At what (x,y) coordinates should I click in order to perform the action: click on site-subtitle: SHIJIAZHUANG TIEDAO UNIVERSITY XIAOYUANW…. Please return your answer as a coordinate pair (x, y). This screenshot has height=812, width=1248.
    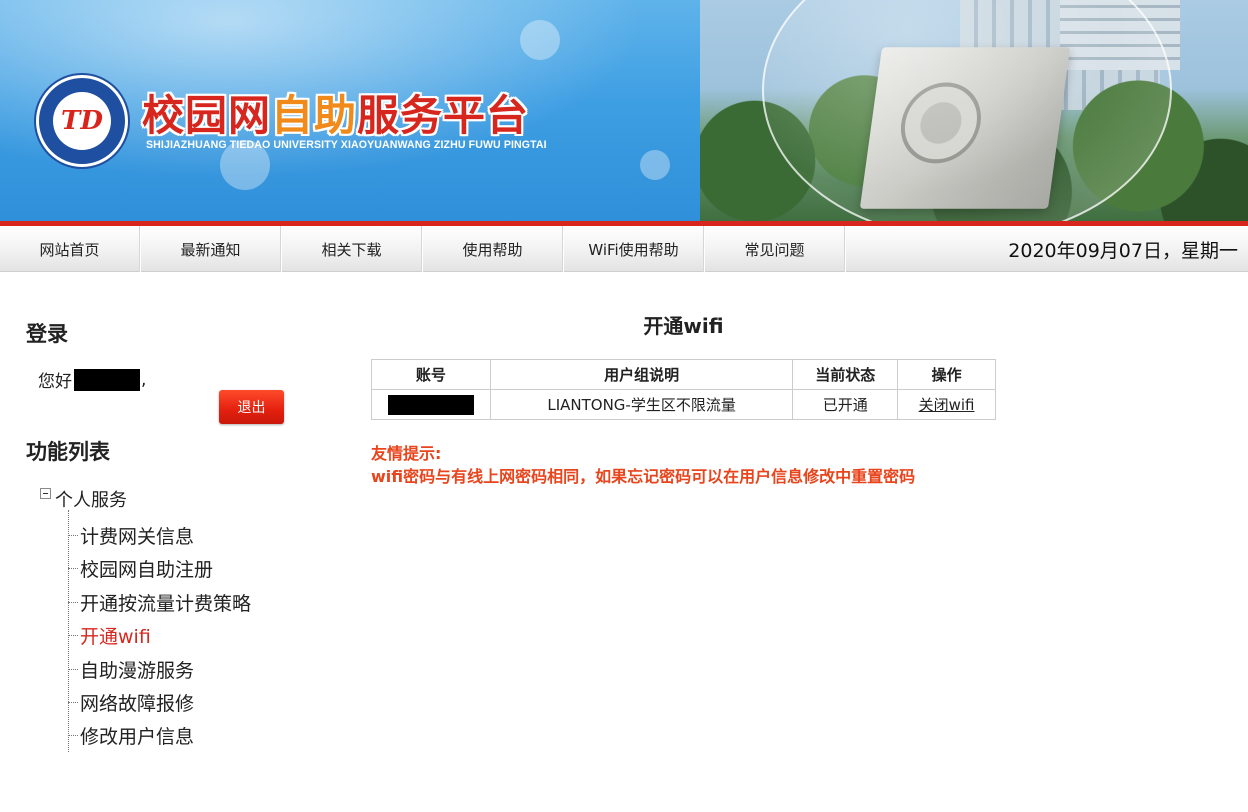
    Looking at the image, I should click on (346, 145).